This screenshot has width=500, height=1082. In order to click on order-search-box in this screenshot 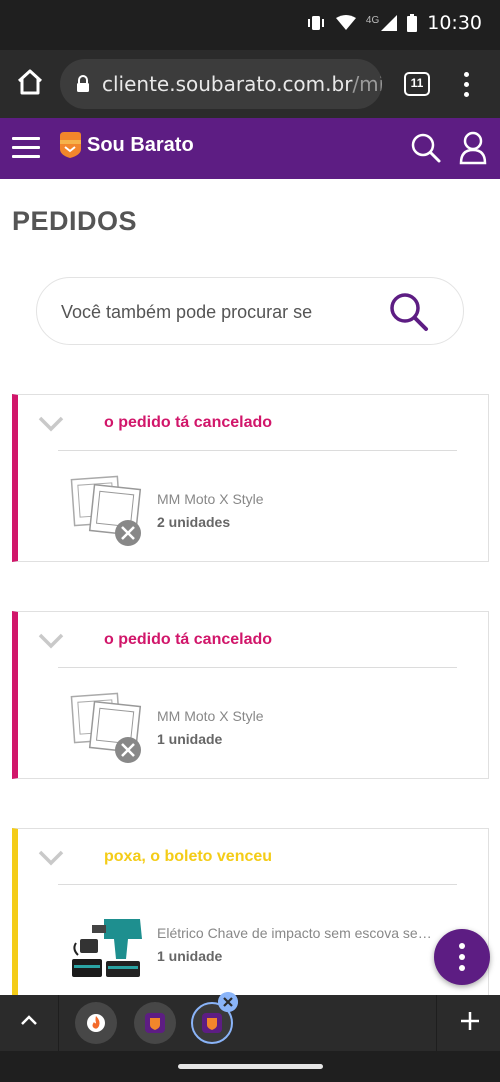, I will do `click(250, 311)`.